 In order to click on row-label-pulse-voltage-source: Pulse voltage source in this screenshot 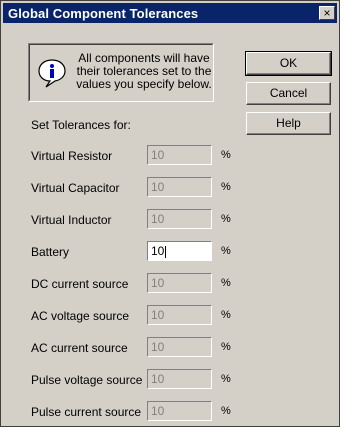, I will do `click(87, 380)`.